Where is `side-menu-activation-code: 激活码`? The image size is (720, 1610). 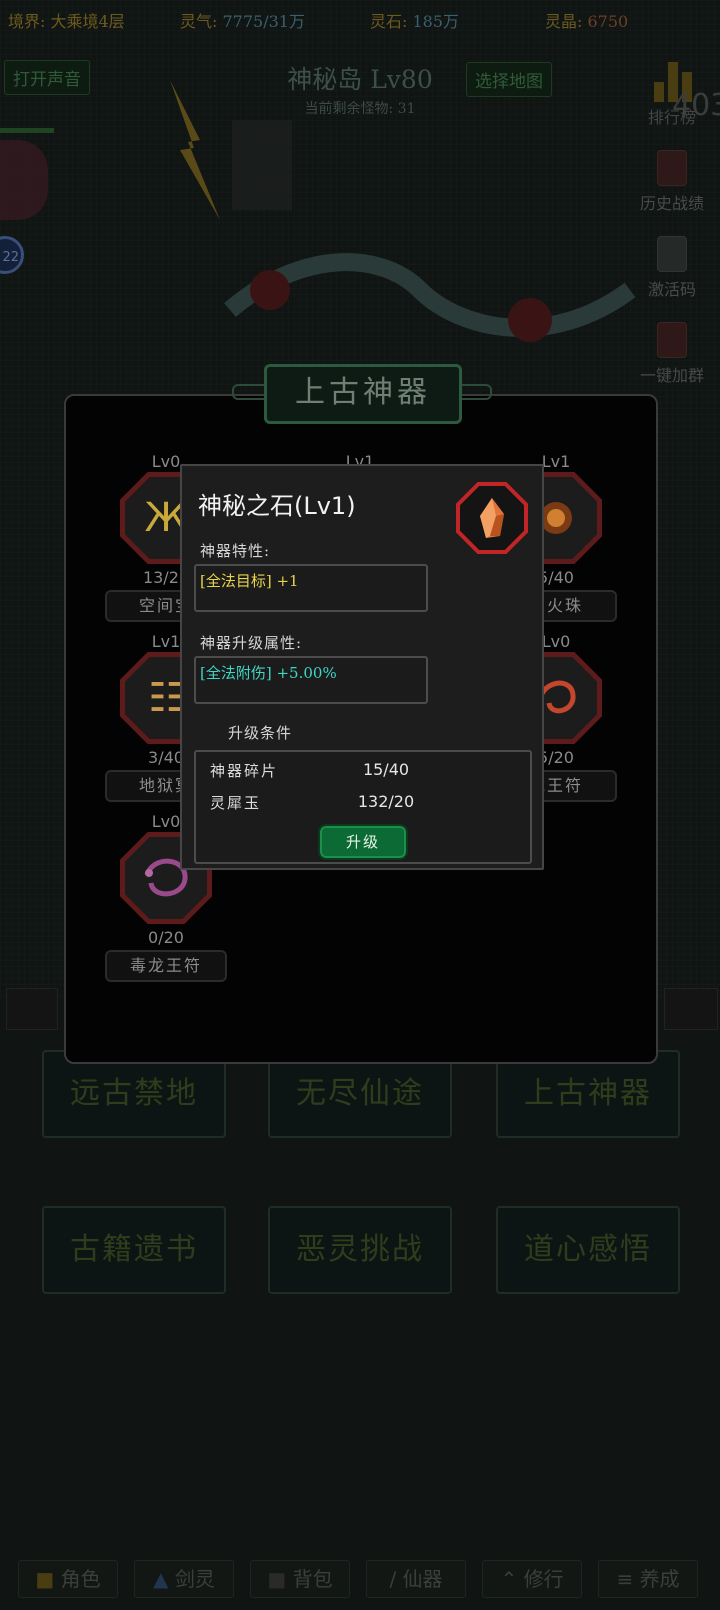
side-menu-activation-code: 激活码 is located at coordinates (672, 268).